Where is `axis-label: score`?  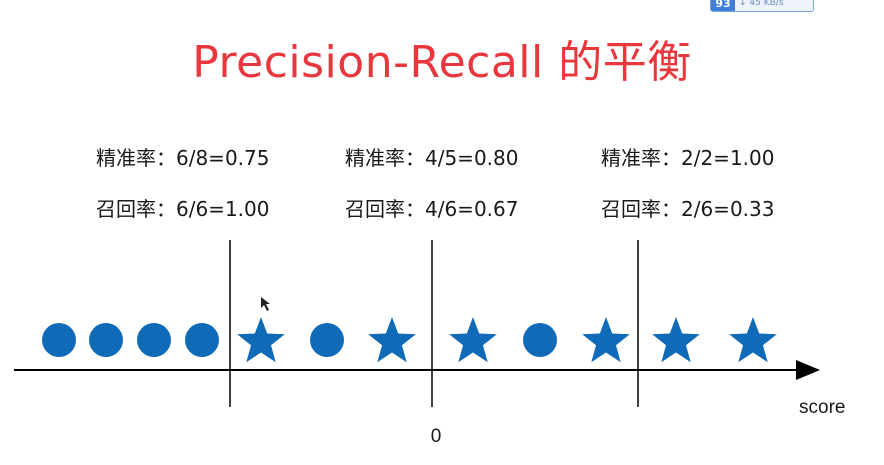 axis-label: score is located at coordinates (822, 407).